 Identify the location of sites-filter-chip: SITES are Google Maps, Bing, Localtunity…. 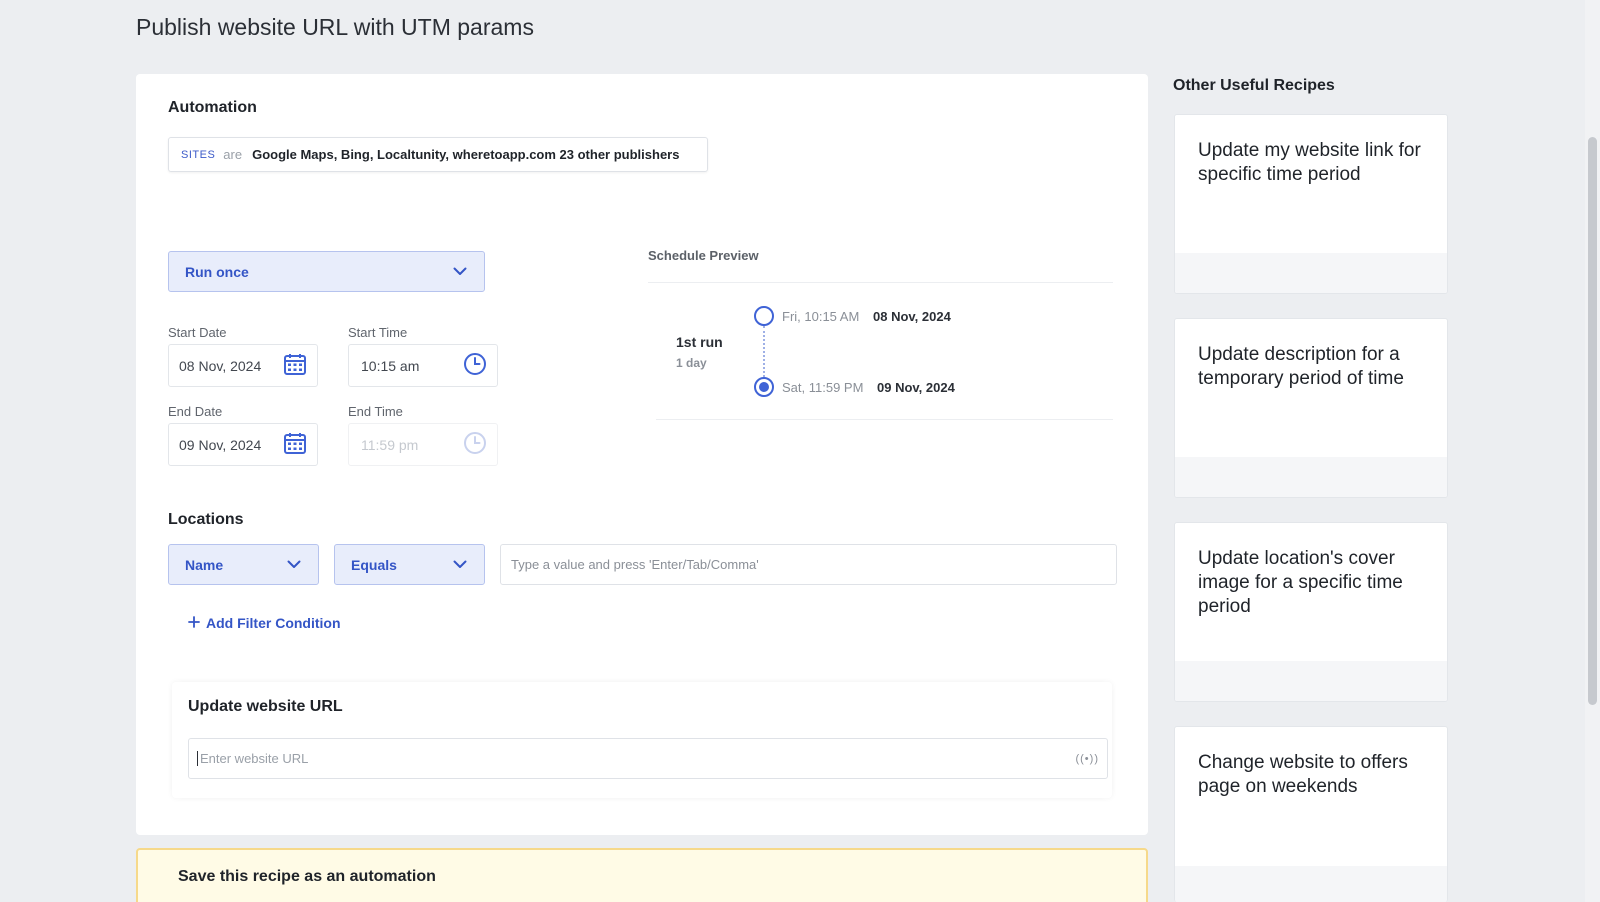
(438, 154).